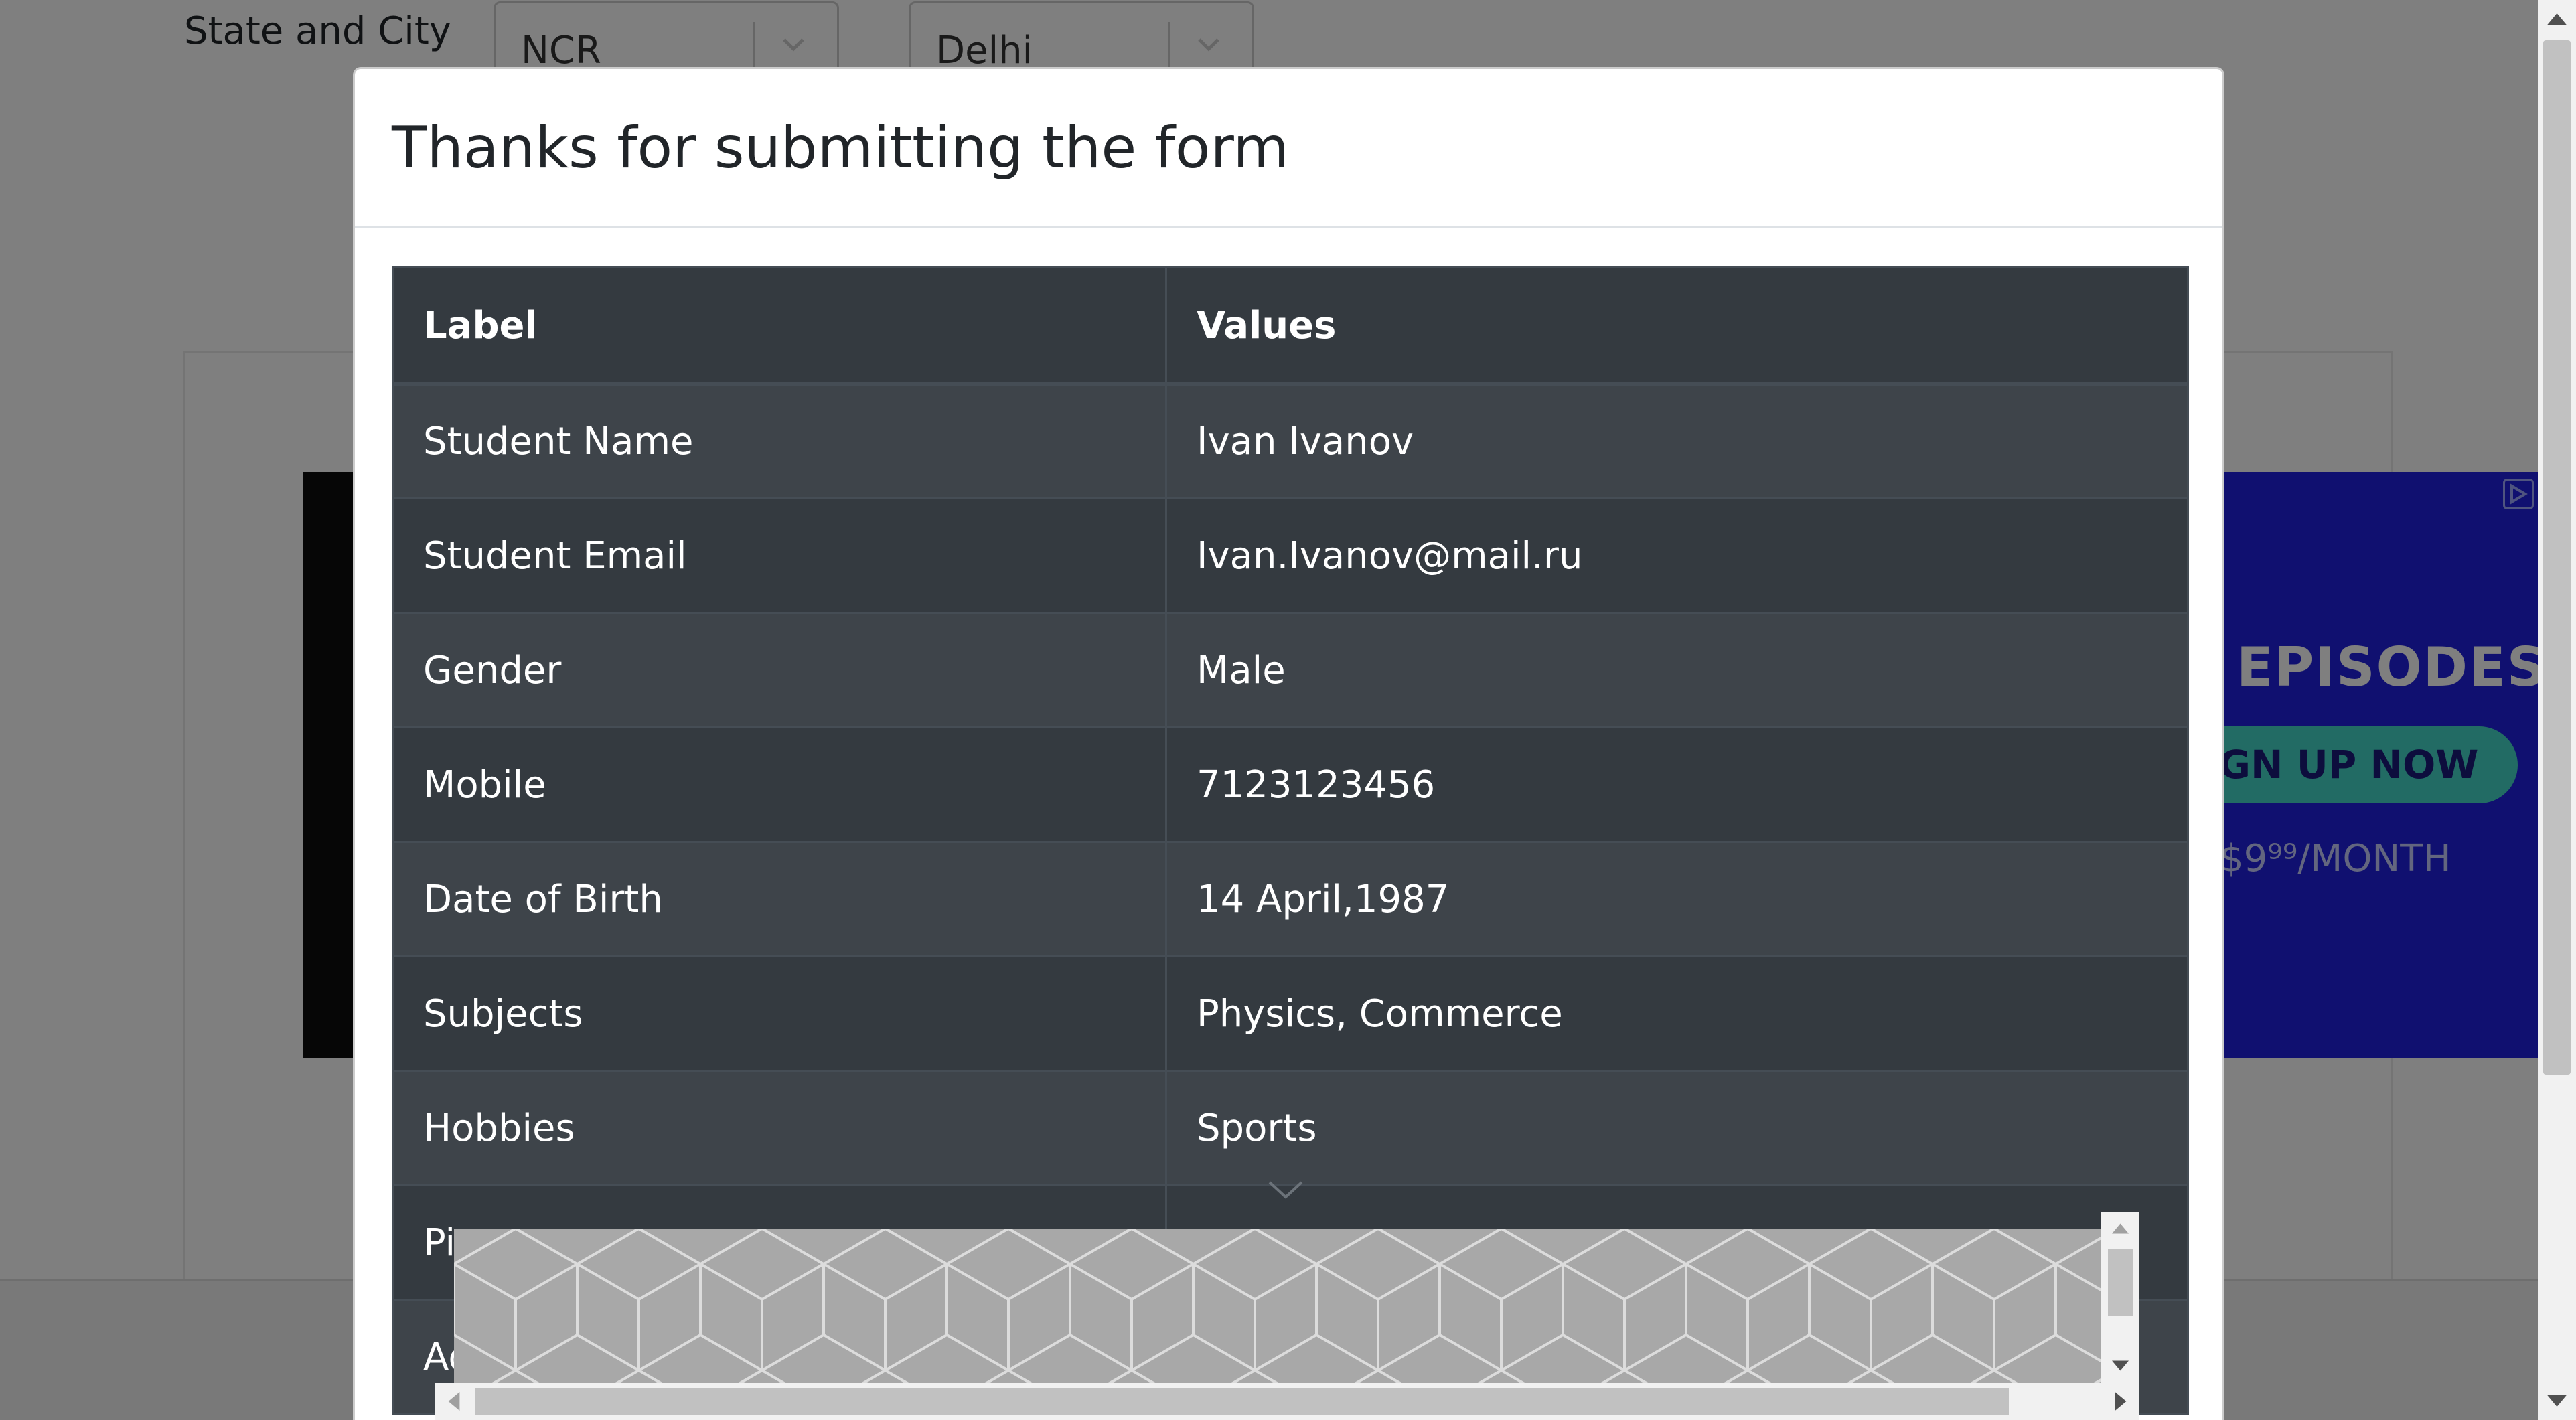 This screenshot has height=1420, width=2576. I want to click on column-header-values: Values, so click(1677, 326).